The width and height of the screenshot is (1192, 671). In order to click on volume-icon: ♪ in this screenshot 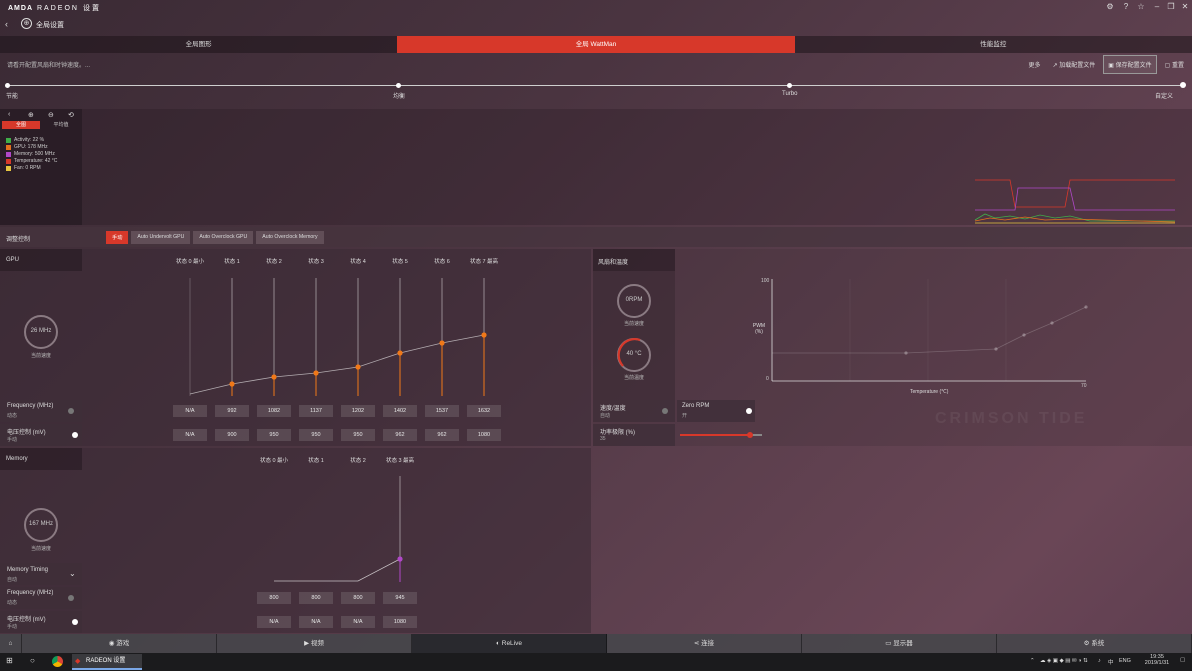, I will do `click(1099, 661)`.